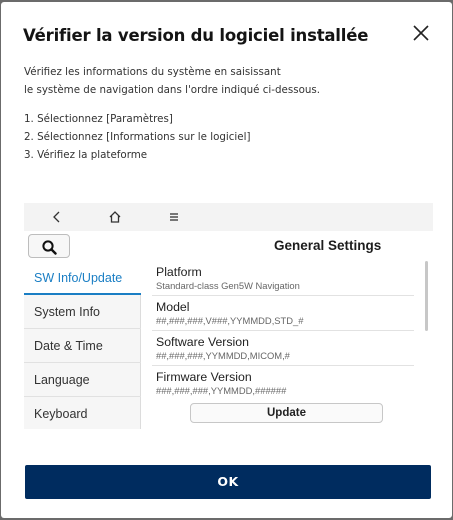 Image resolution: width=453 pixels, height=520 pixels. I want to click on close-icon, so click(421, 33).